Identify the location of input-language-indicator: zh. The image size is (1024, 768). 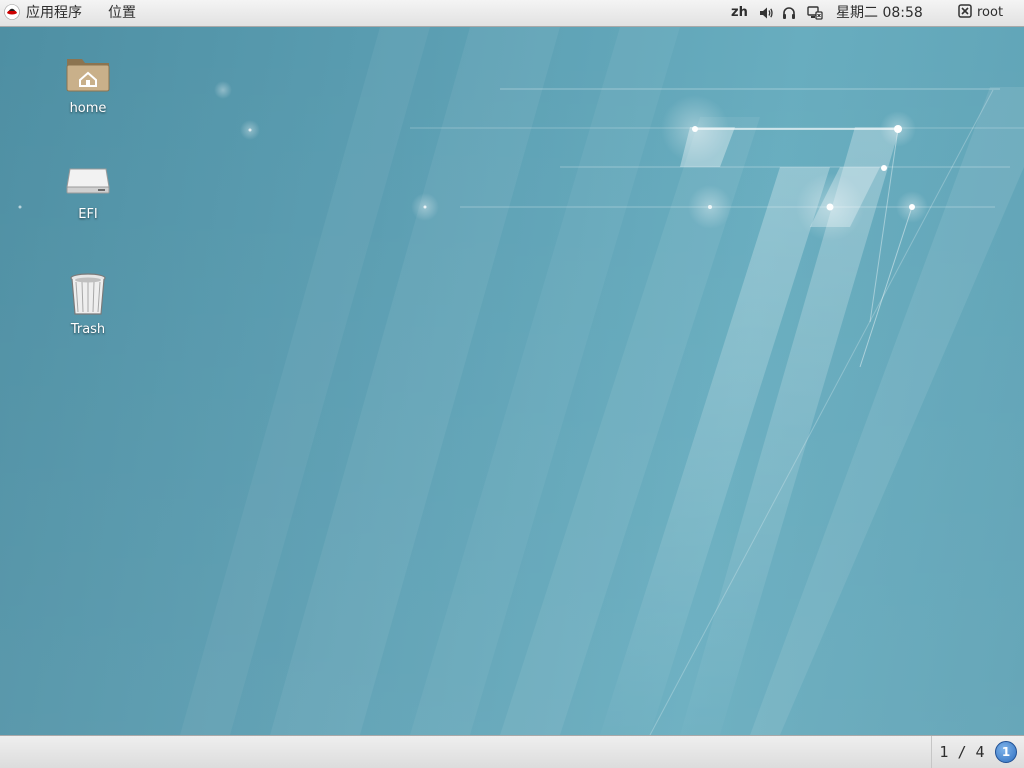
(739, 13).